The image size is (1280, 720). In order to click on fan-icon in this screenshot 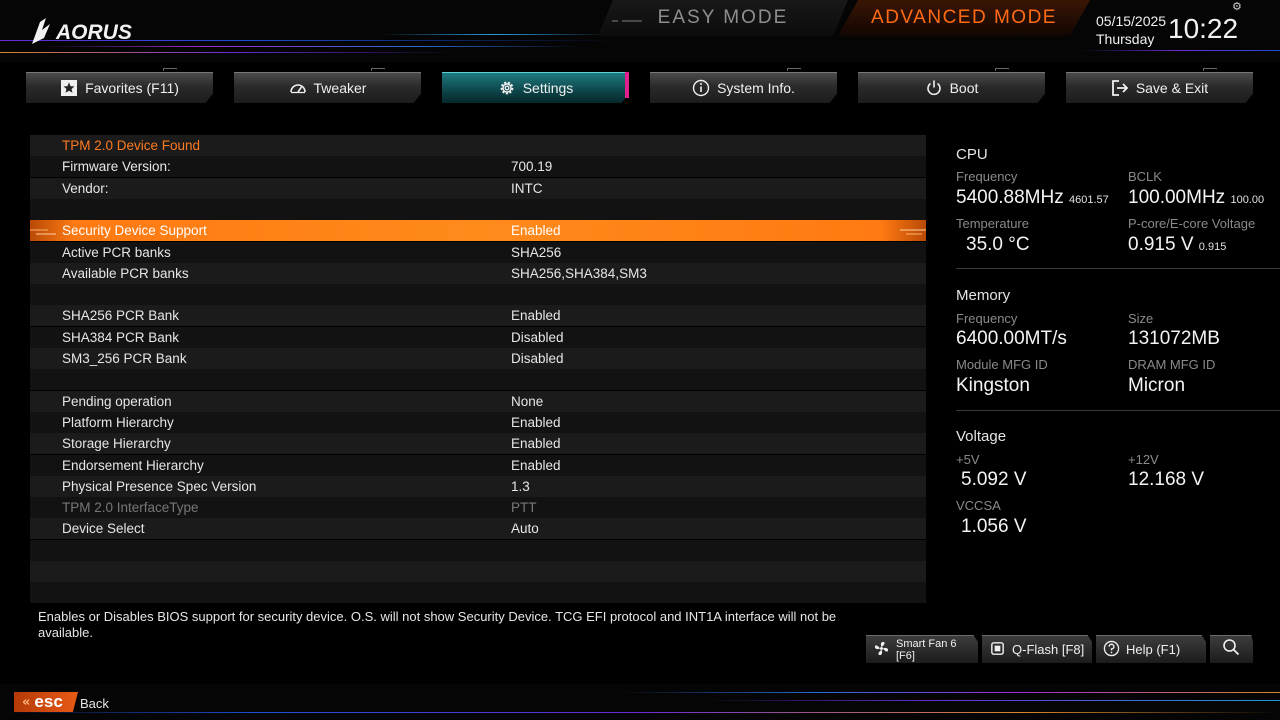, I will do `click(881, 650)`.